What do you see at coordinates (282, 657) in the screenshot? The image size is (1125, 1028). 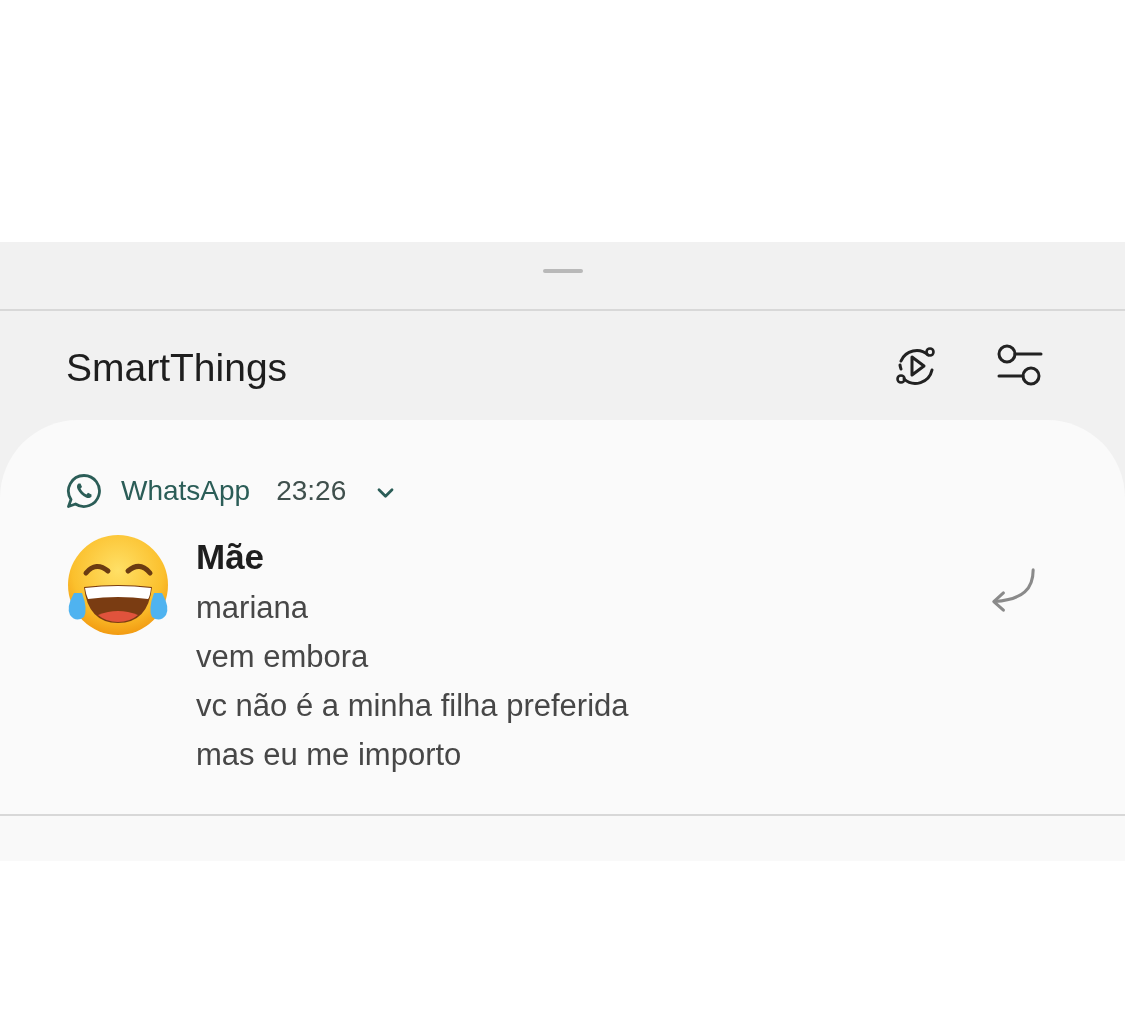 I see `message-text: vem embora` at bounding box center [282, 657].